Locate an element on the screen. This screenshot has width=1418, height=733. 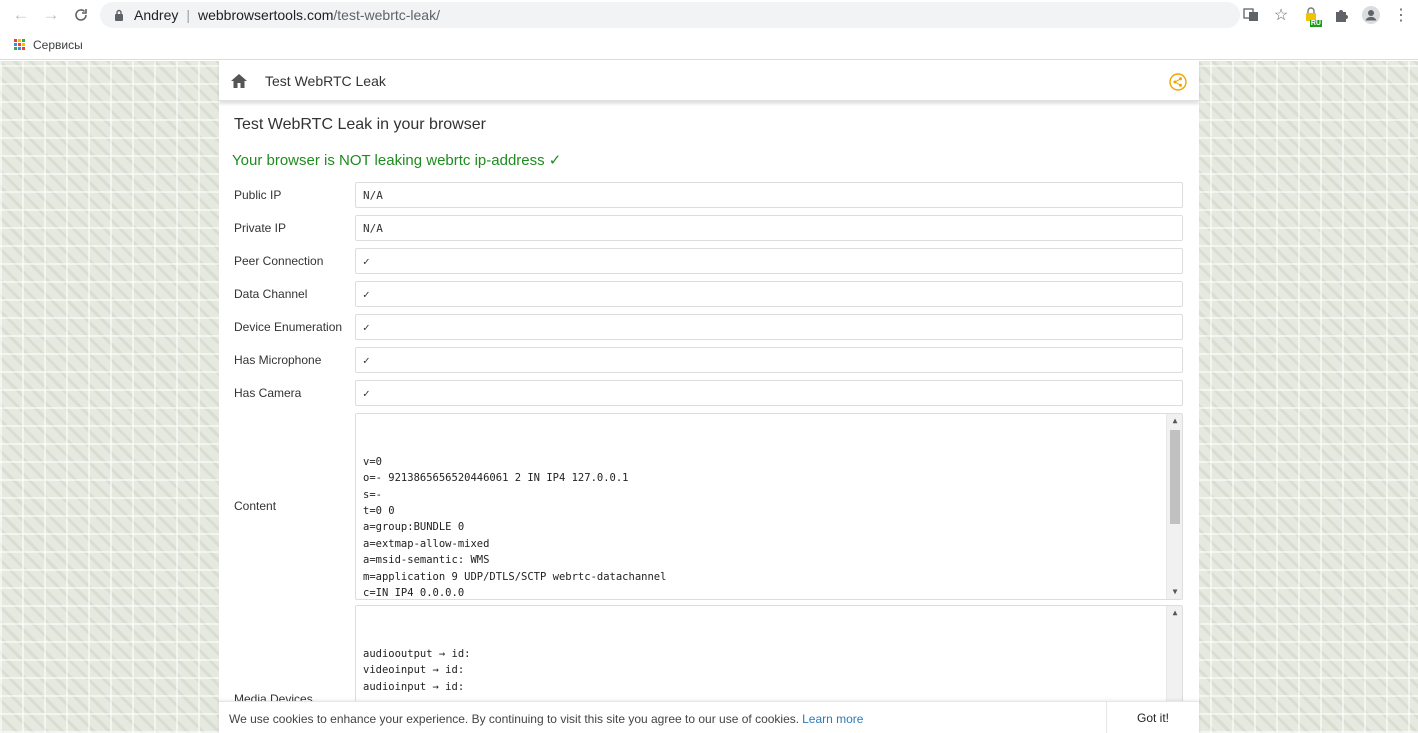
content-scrollbar: ▲ ▼ is located at coordinates (1174, 506).